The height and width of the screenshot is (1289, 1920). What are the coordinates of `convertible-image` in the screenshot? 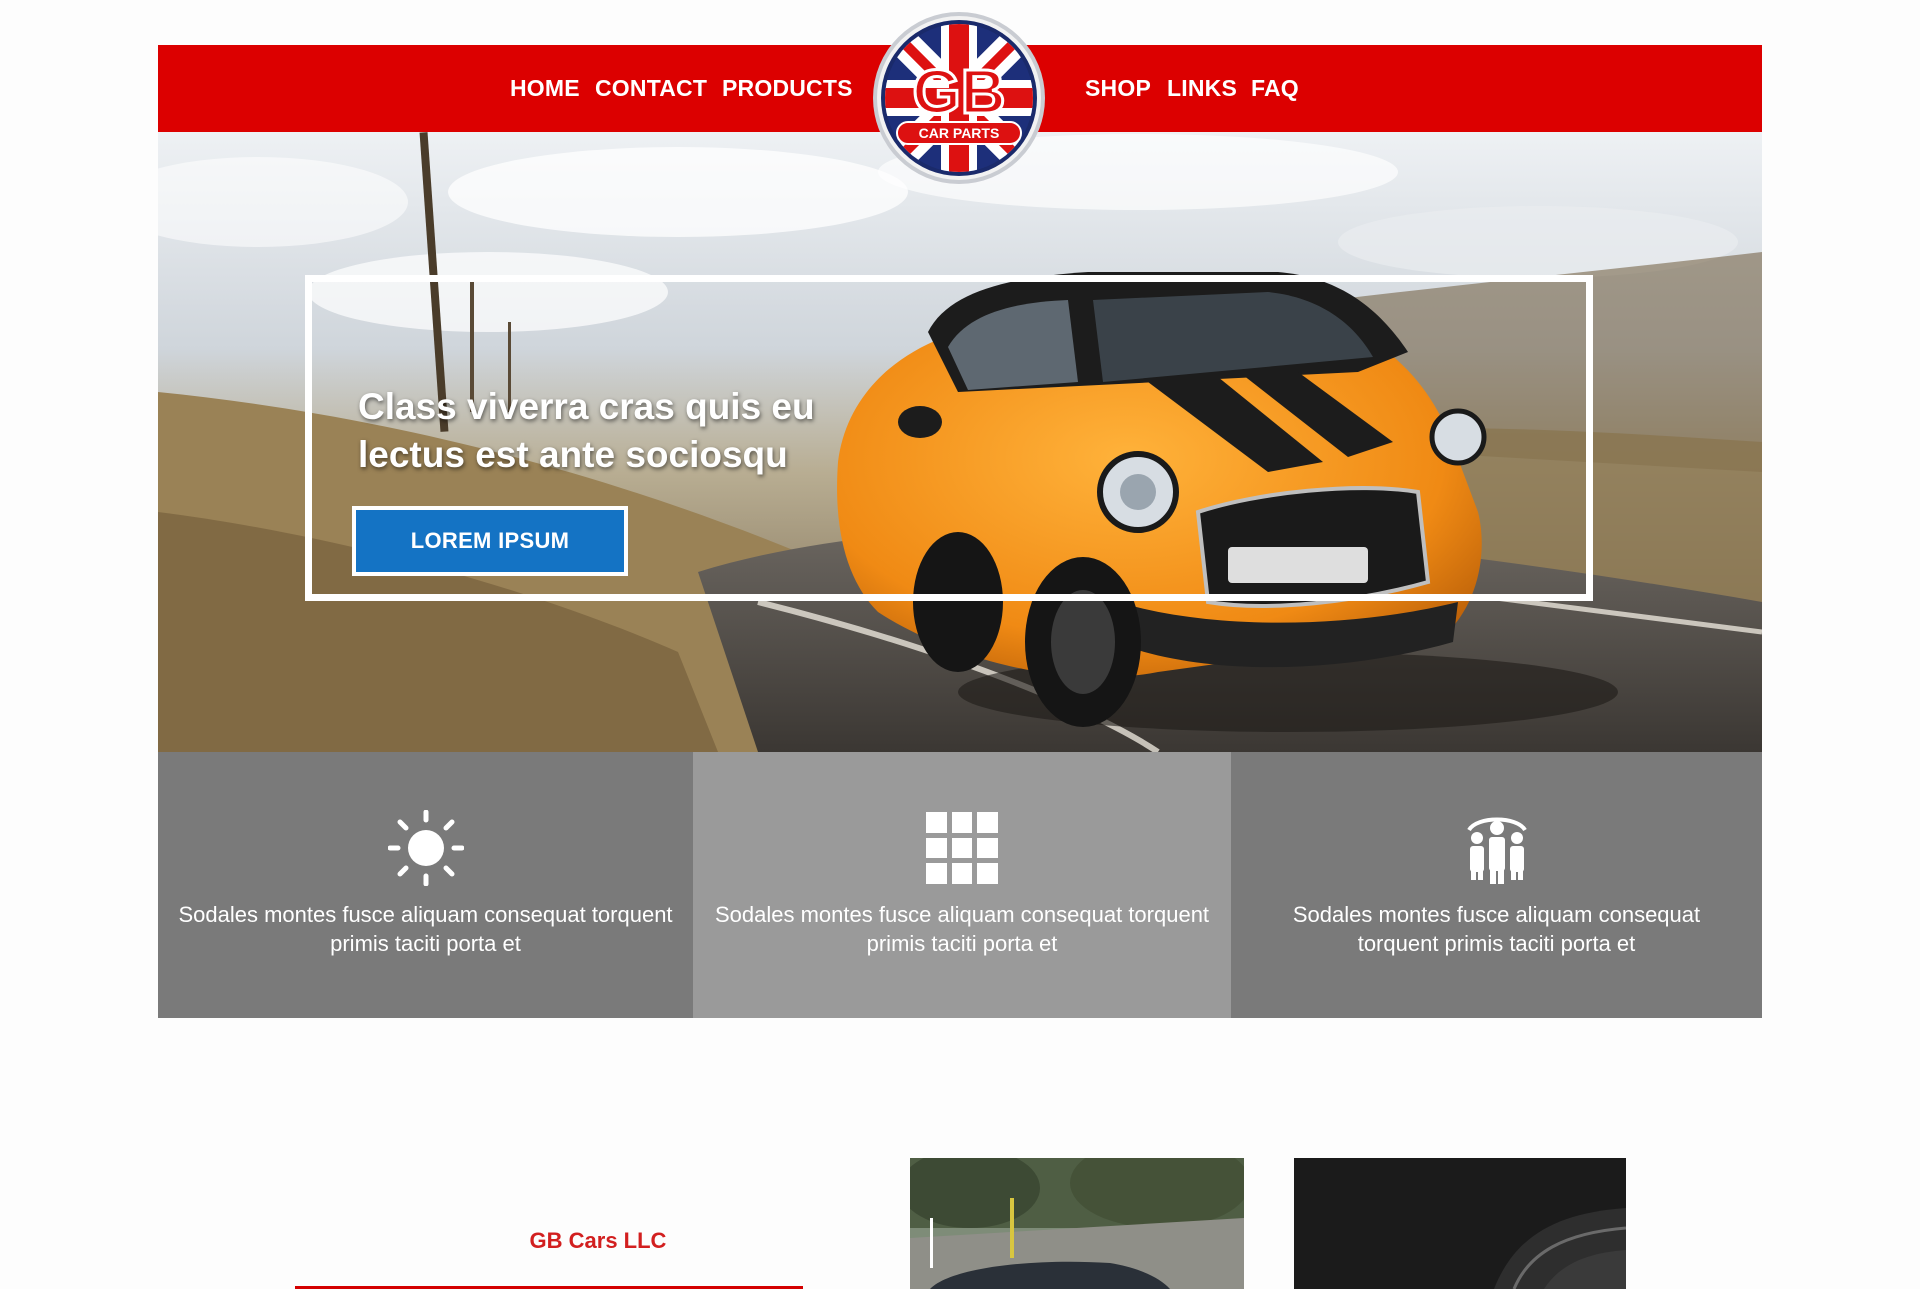 It's located at (1077, 1223).